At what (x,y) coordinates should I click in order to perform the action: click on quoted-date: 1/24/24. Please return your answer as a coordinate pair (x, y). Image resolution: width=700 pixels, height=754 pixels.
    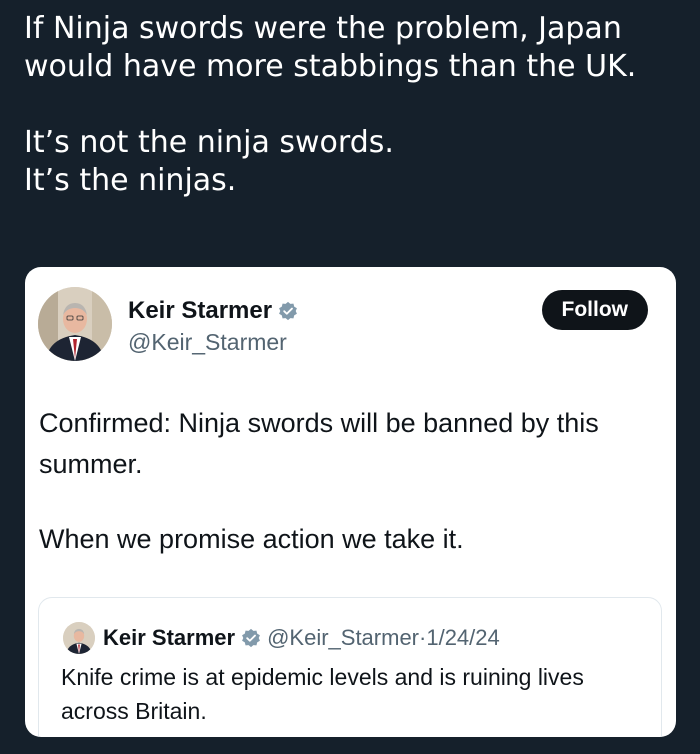
    Looking at the image, I should click on (462, 638).